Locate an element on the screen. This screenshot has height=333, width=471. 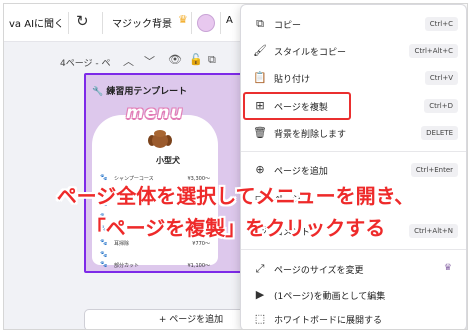
refresh-icon: ↻ is located at coordinates (82, 21).